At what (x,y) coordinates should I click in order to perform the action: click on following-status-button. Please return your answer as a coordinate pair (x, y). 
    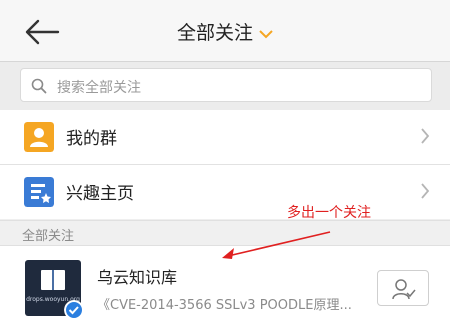
    Looking at the image, I should click on (403, 288).